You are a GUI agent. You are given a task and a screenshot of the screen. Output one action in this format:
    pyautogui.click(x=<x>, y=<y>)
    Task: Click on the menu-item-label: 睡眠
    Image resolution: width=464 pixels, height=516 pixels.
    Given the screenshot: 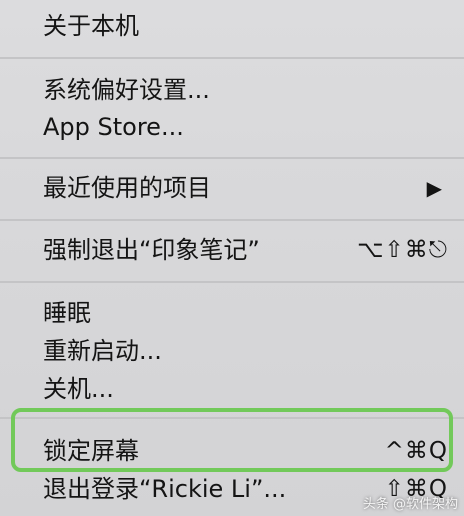 What is the action you would take?
    pyautogui.click(x=67, y=313)
    